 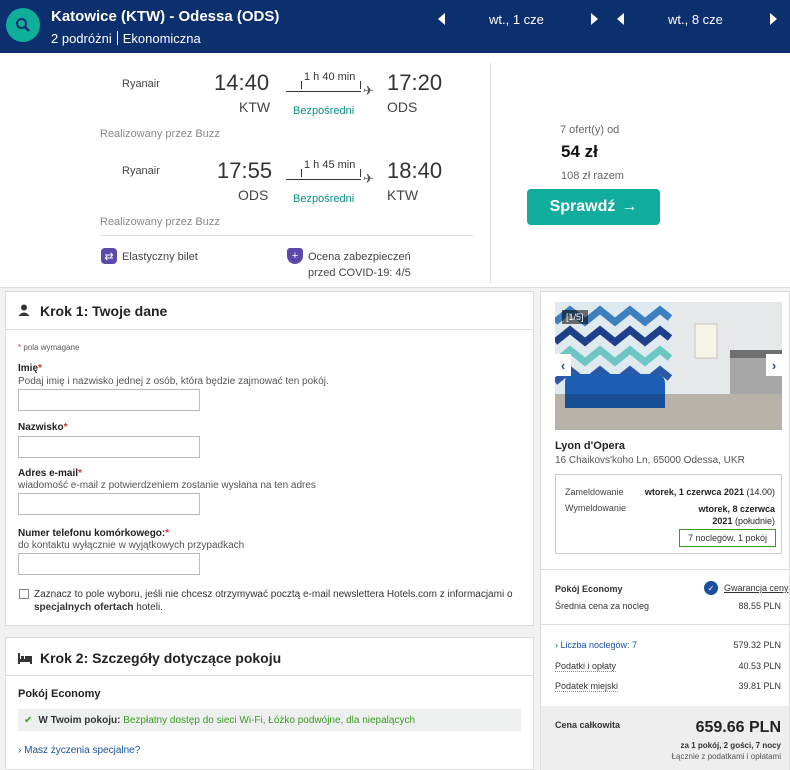 What do you see at coordinates (592, 176) in the screenshot?
I see `price-total: 108 zł razem` at bounding box center [592, 176].